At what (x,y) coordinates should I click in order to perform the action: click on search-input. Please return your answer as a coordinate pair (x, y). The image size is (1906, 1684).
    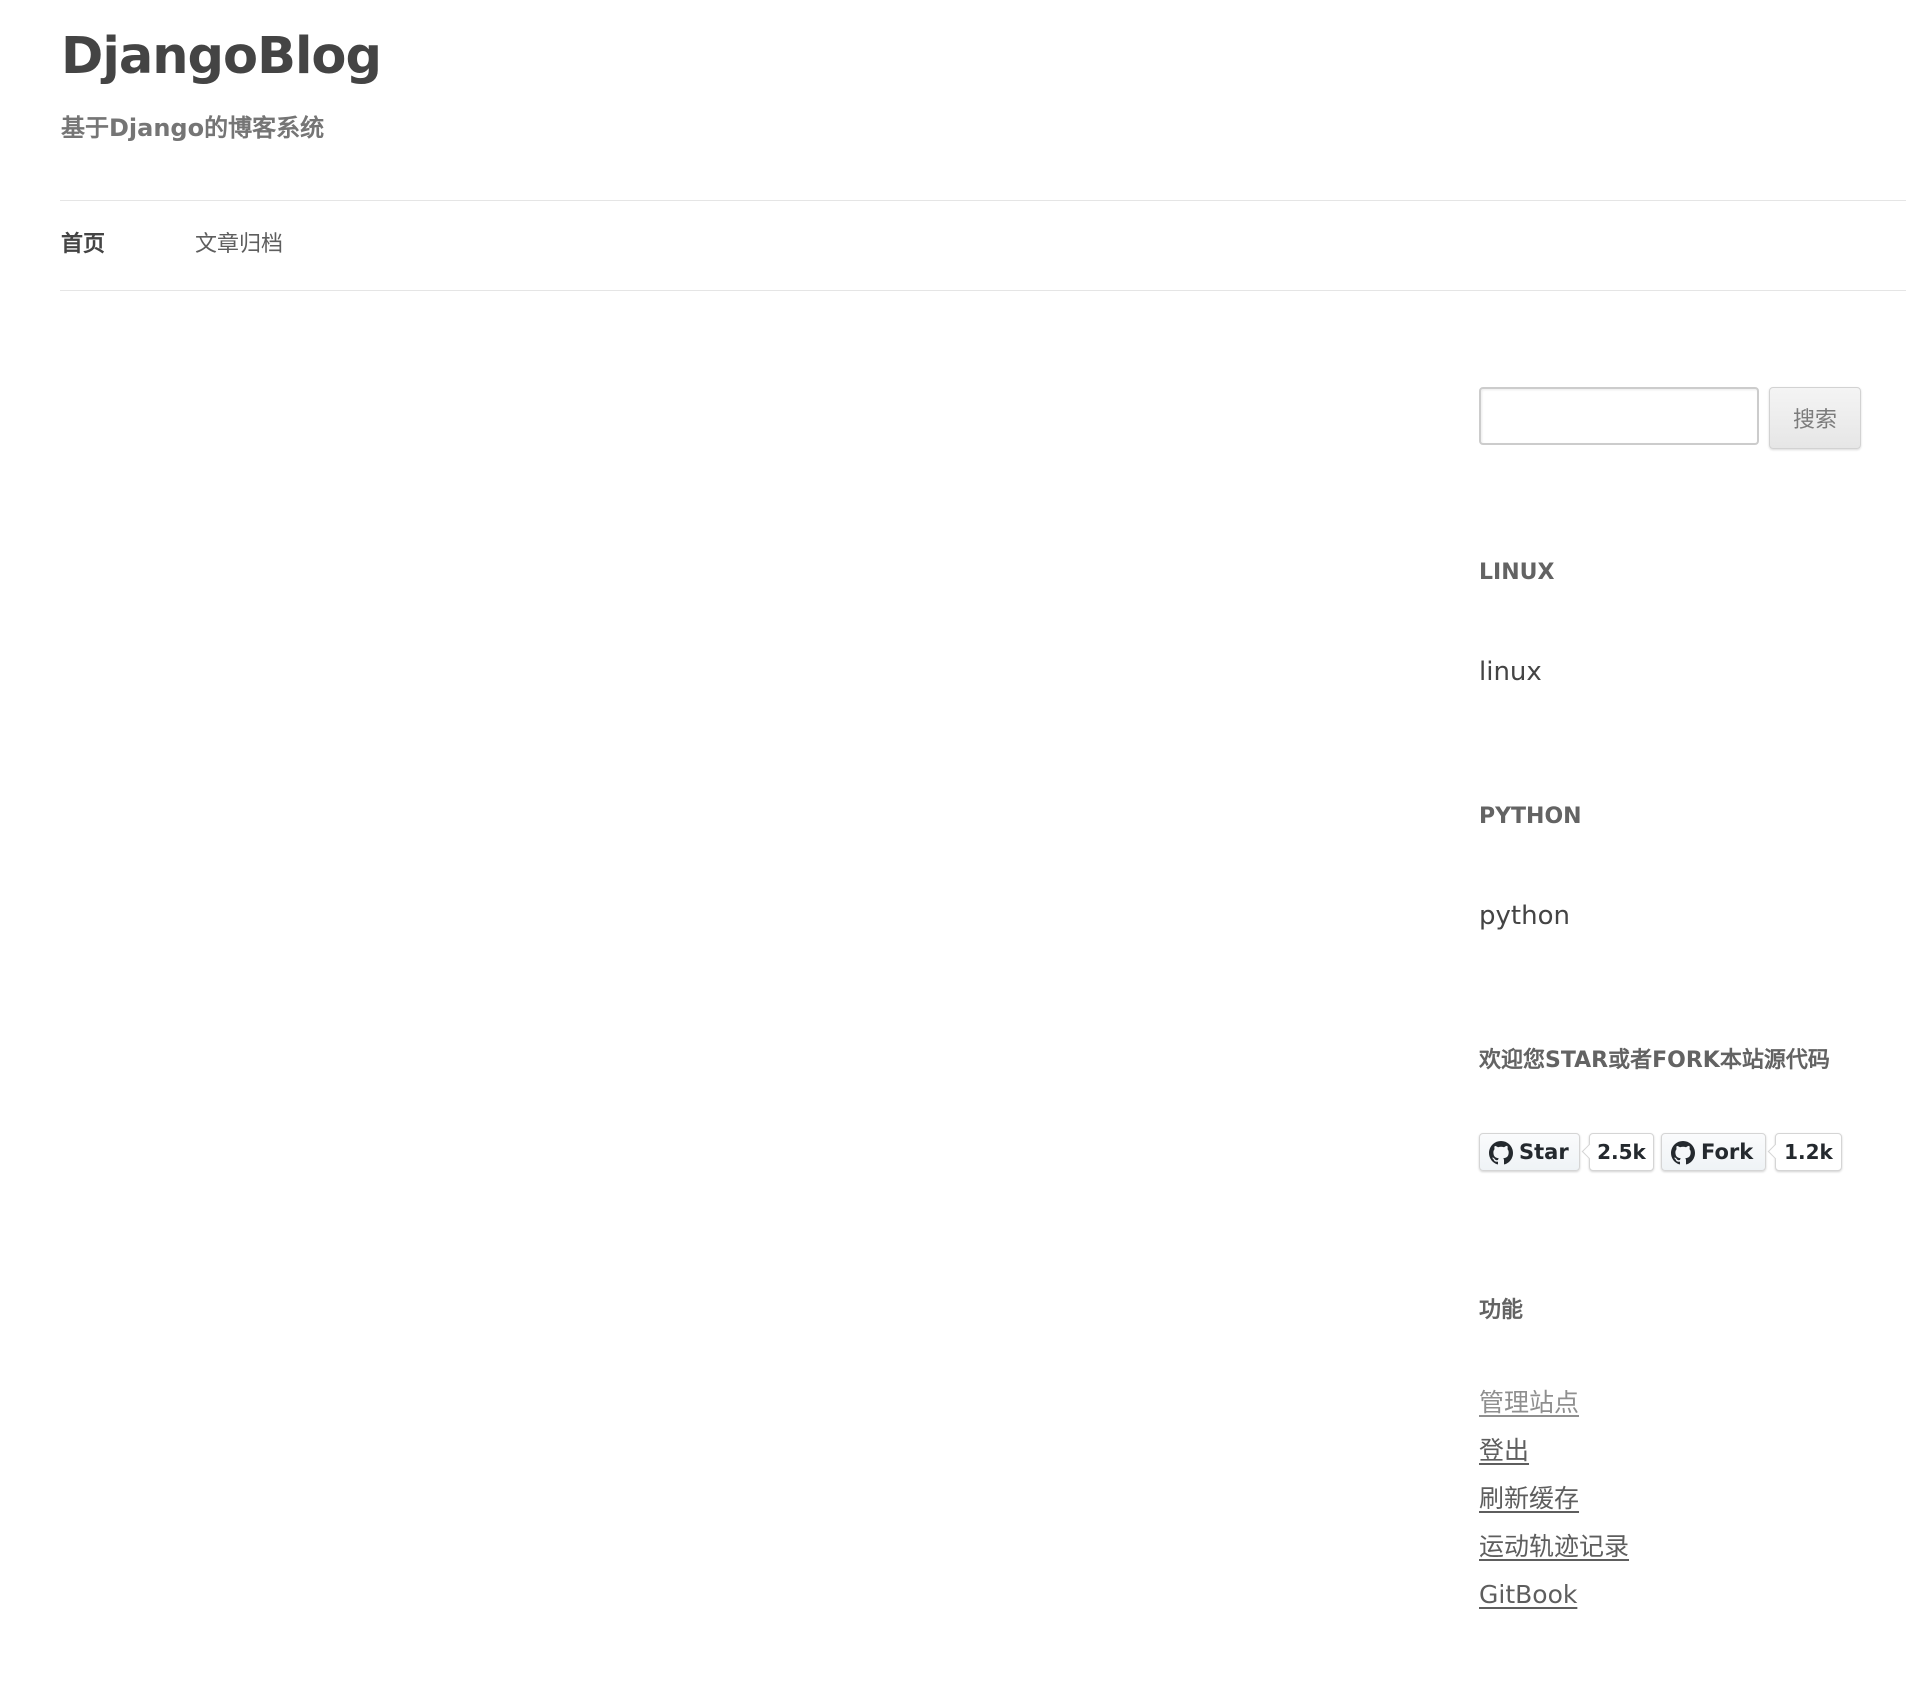
    Looking at the image, I should click on (1619, 416).